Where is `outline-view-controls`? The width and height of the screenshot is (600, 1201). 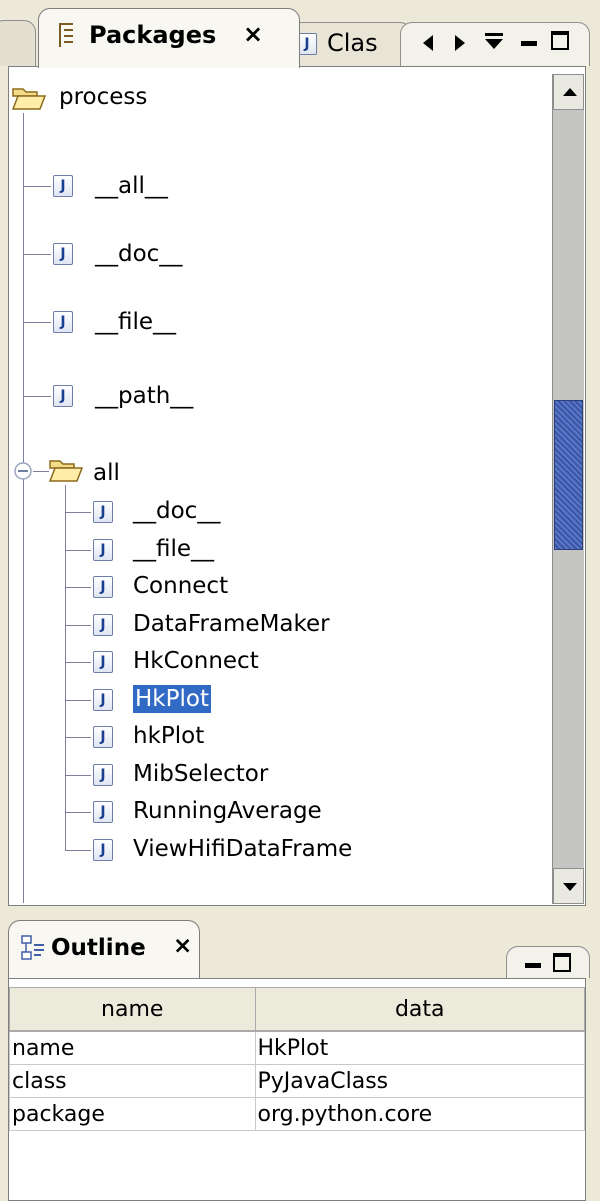
outline-view-controls is located at coordinates (548, 962).